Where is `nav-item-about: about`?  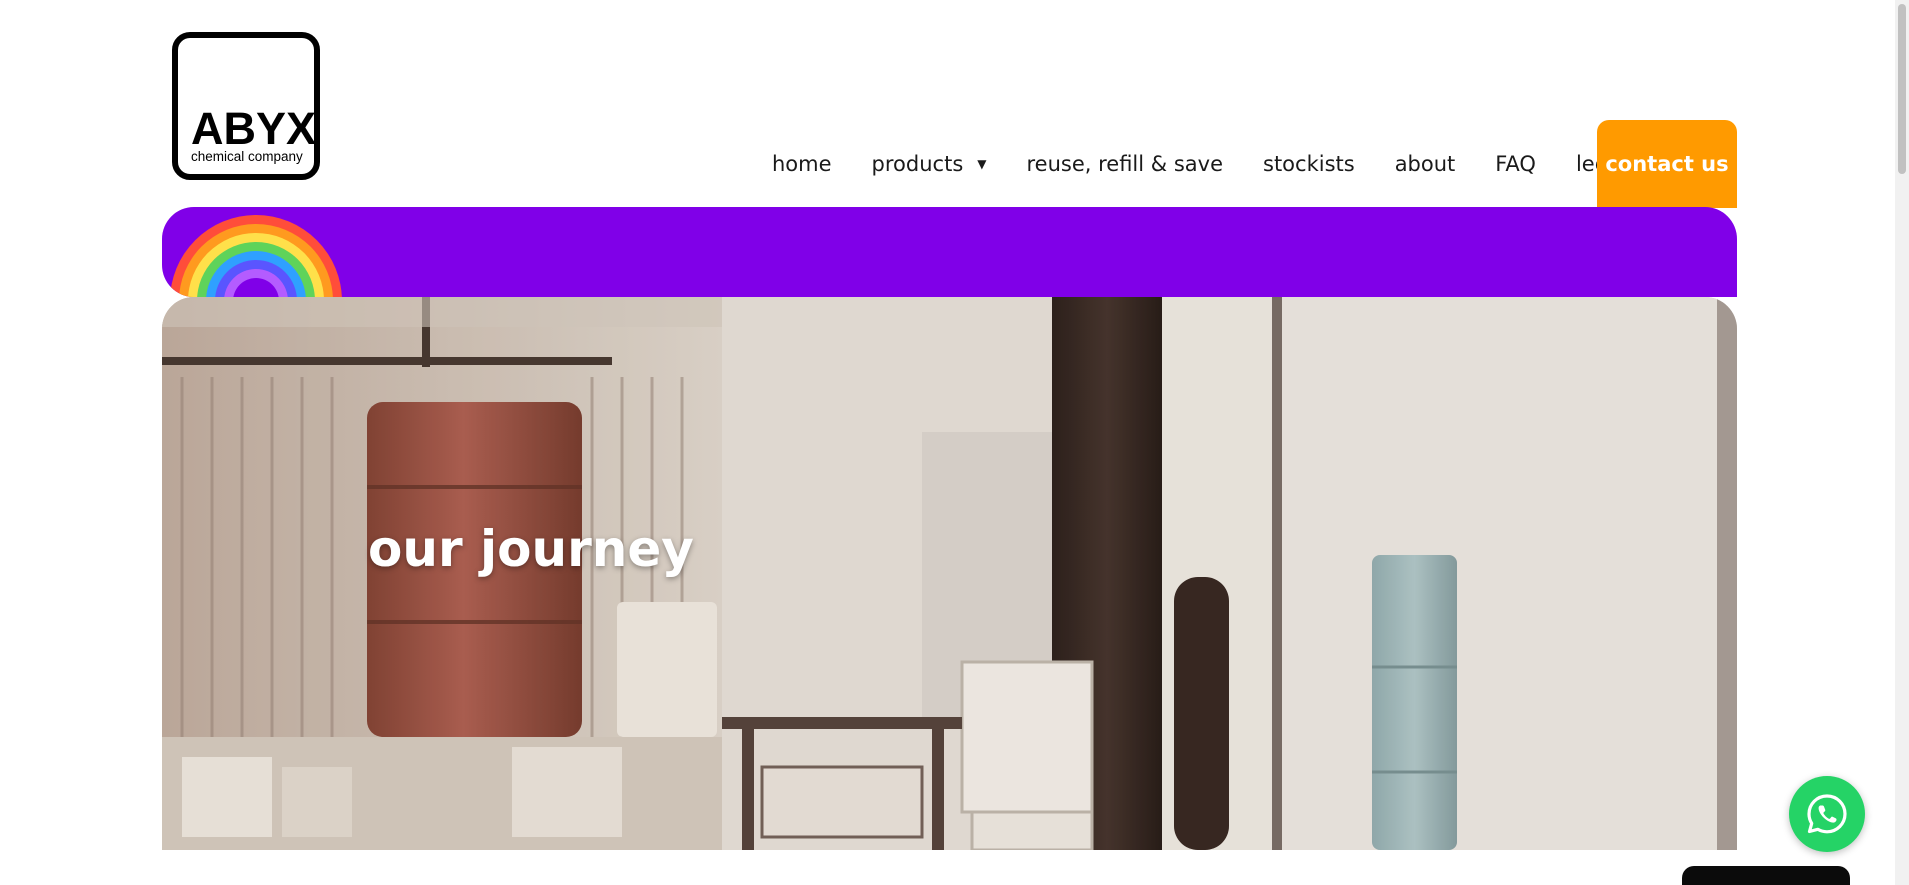
nav-item-about: about is located at coordinates (1425, 164).